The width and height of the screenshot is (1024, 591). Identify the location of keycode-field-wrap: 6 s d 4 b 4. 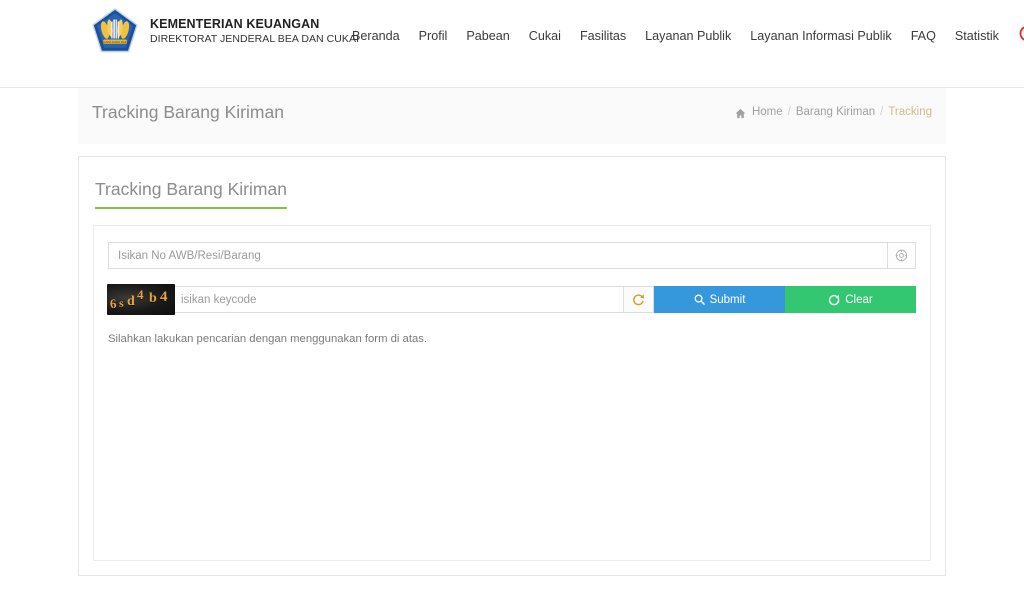
(365, 299).